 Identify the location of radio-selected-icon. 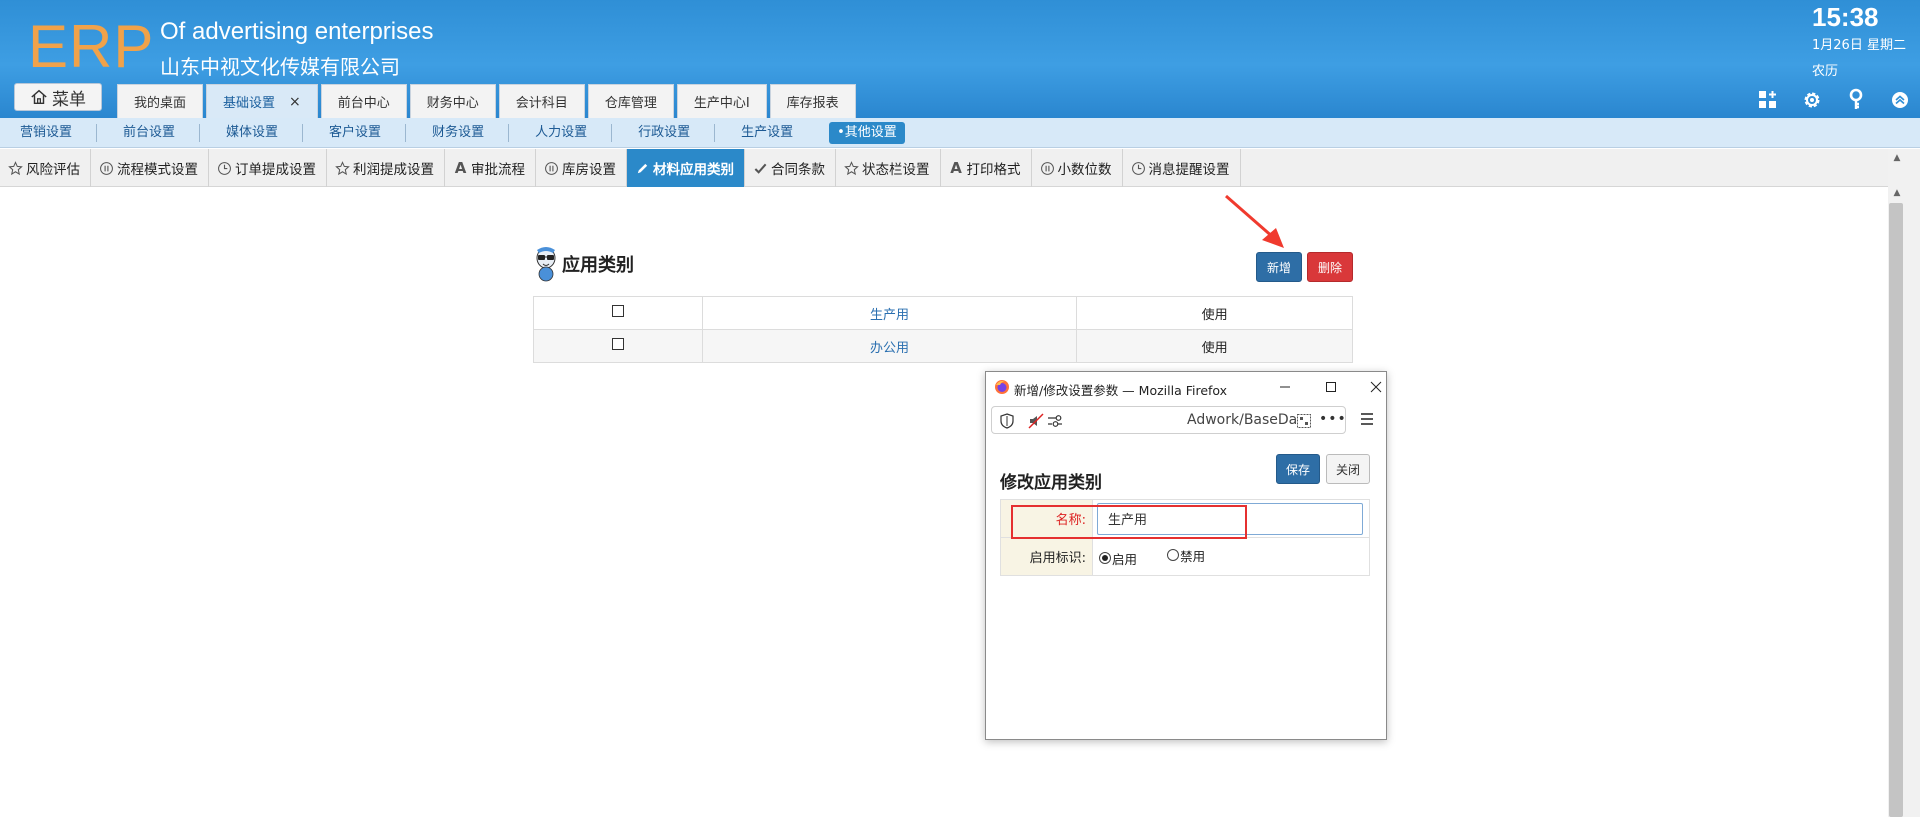
(1105, 558).